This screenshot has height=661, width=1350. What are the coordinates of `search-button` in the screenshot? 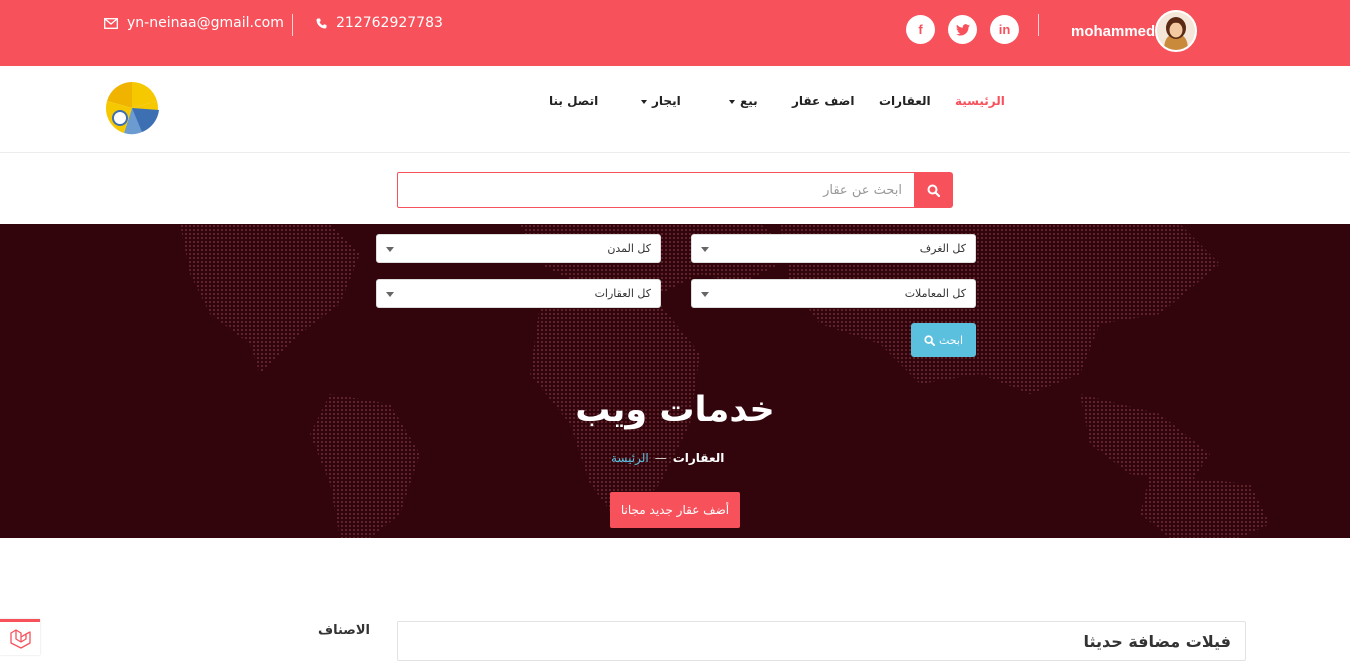 It's located at (933, 190).